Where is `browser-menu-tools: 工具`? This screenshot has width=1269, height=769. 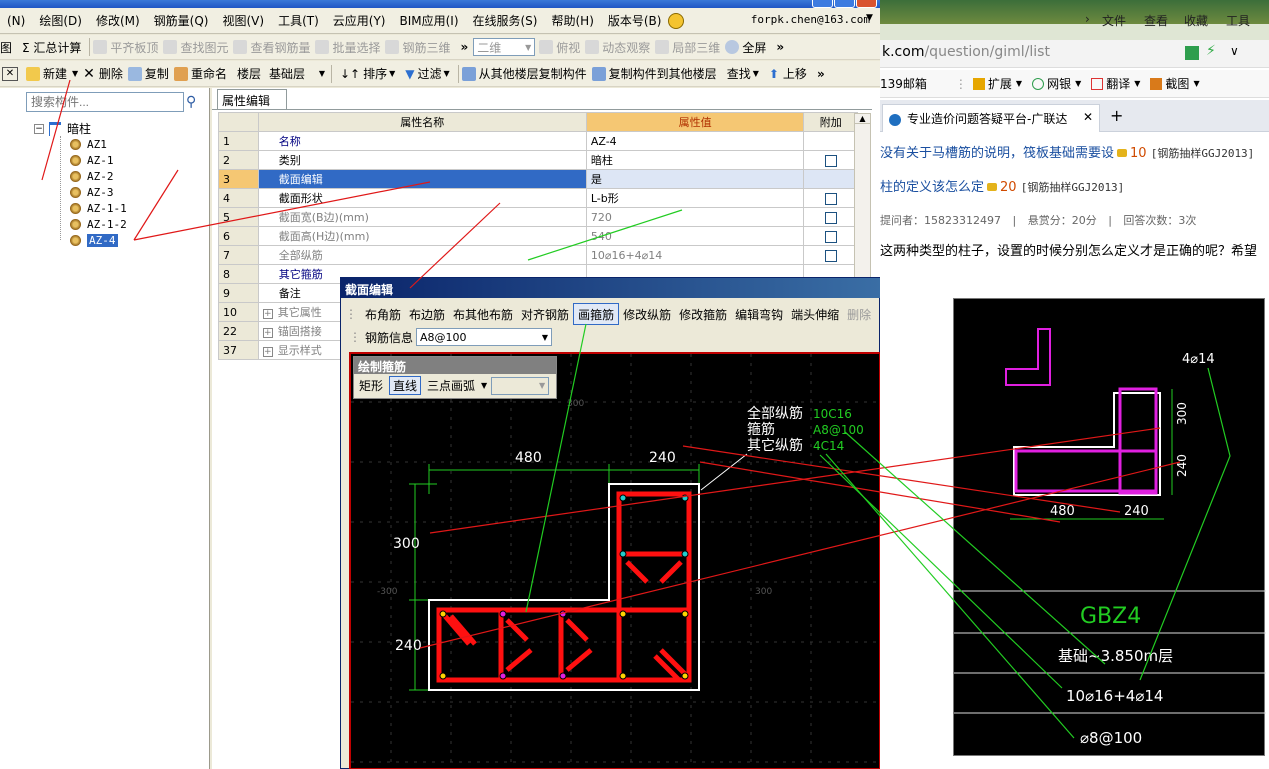 browser-menu-tools: 工具 is located at coordinates (1238, 20).